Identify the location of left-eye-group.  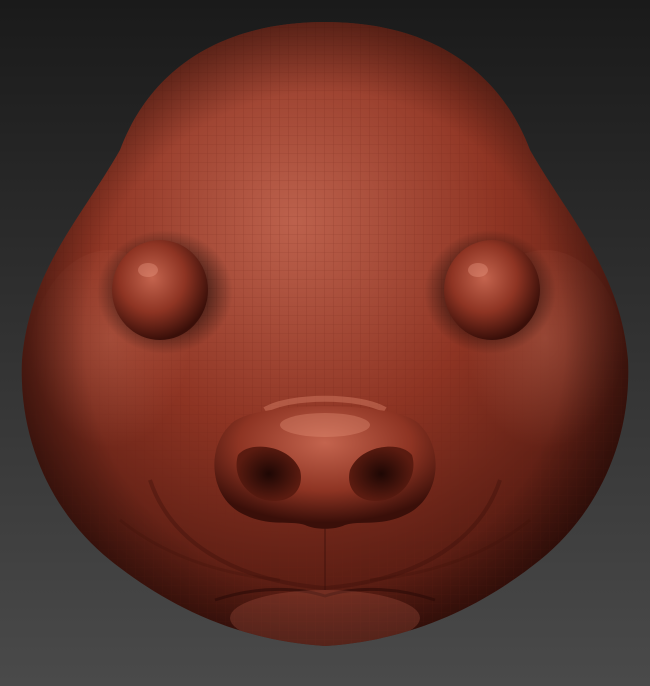
(165, 292).